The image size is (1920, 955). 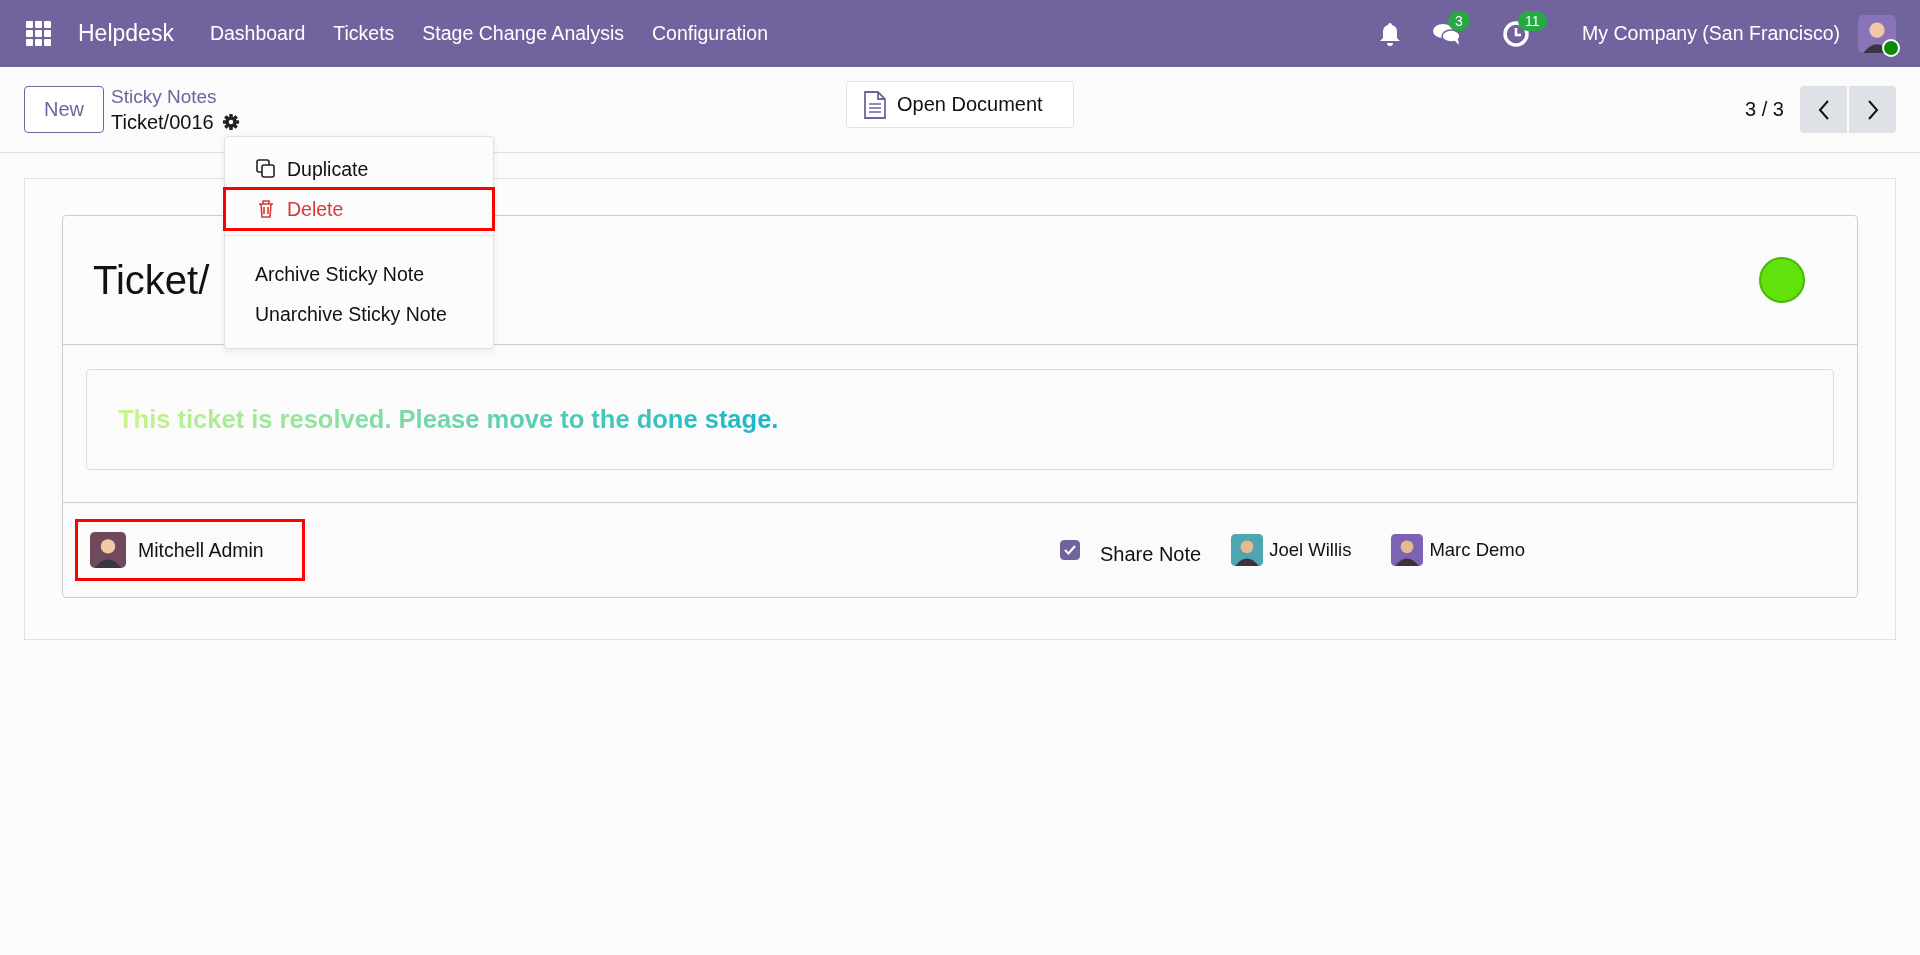 What do you see at coordinates (162, 122) in the screenshot?
I see `record-name: Ticket/0016` at bounding box center [162, 122].